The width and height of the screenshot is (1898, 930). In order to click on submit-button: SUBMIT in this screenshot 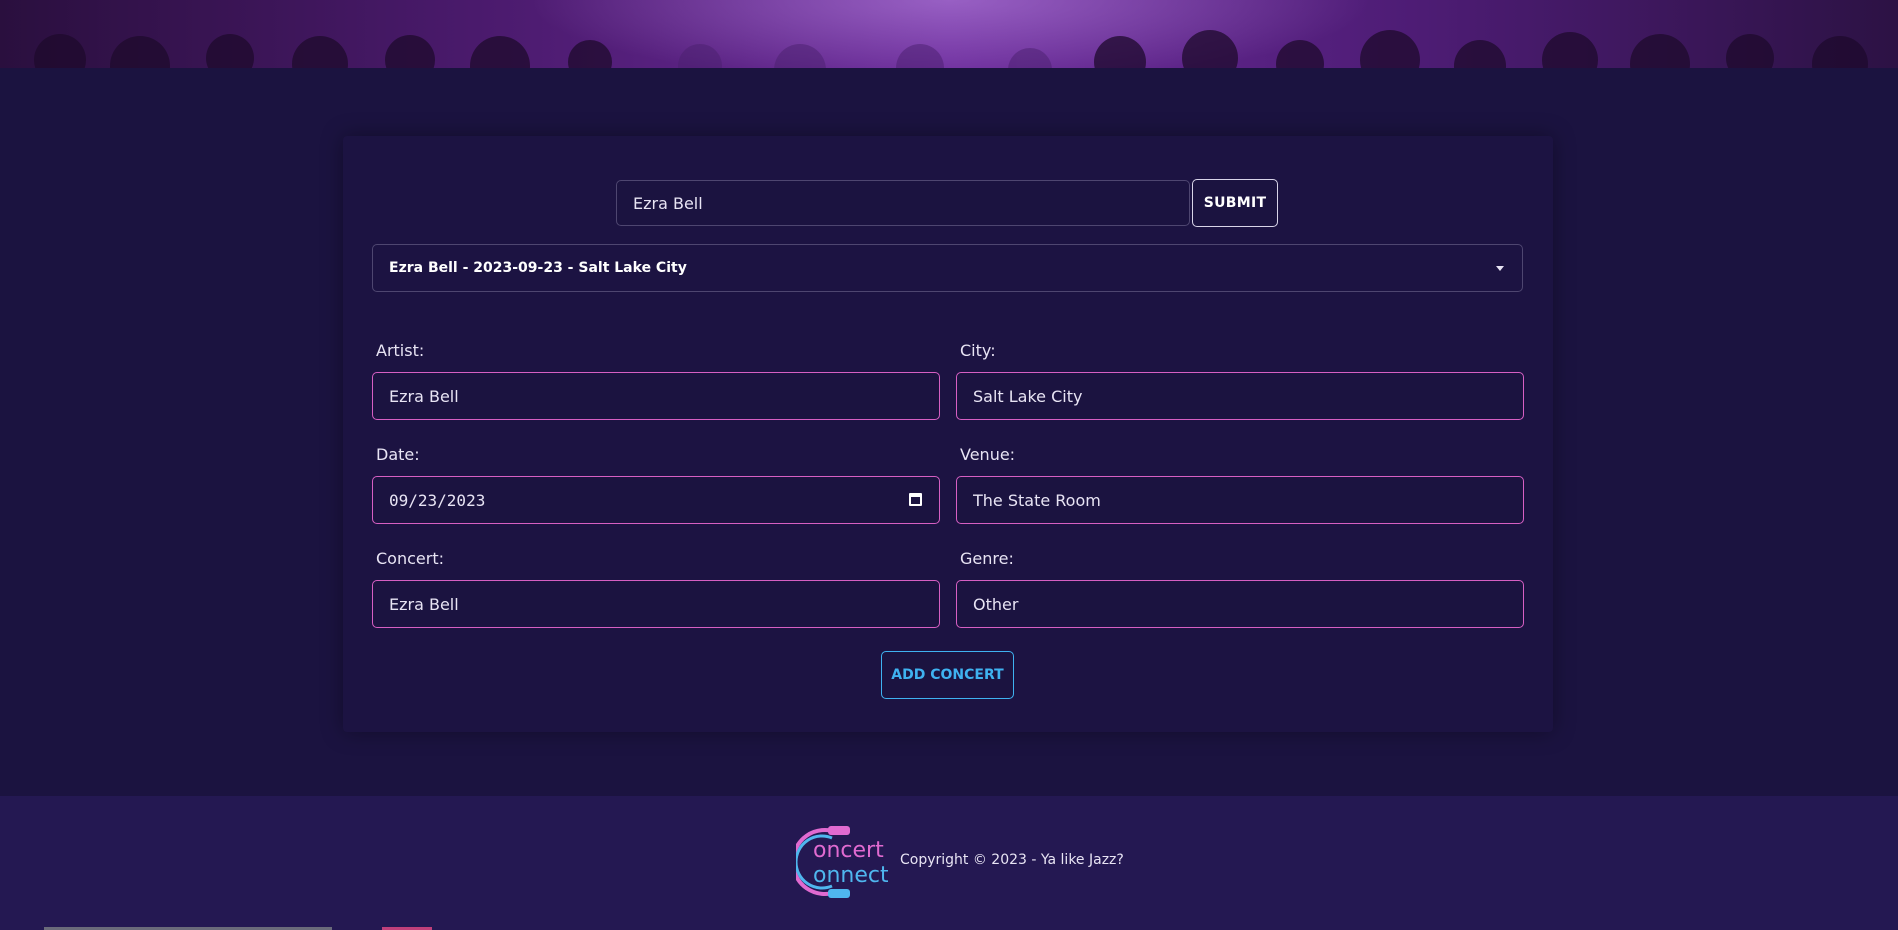, I will do `click(1235, 203)`.